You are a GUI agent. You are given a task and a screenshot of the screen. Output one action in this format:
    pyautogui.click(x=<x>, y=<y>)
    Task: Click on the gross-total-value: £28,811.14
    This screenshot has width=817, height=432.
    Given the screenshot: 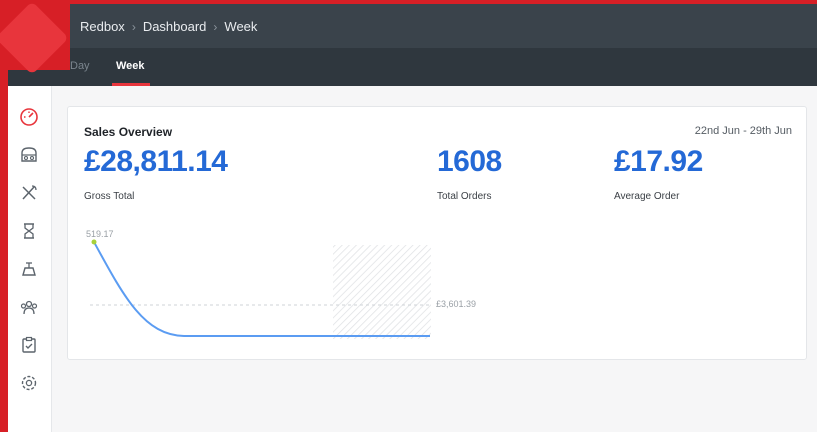 What is the action you would take?
    pyautogui.click(x=156, y=161)
    